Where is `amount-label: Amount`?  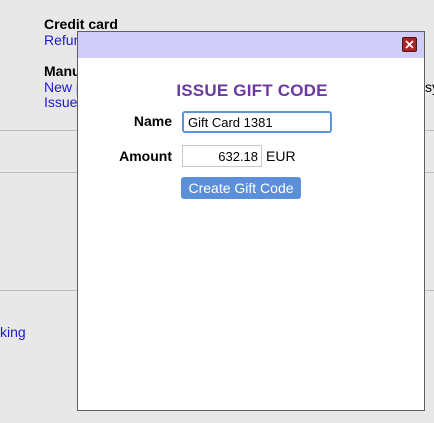
amount-label: Amount is located at coordinates (145, 156).